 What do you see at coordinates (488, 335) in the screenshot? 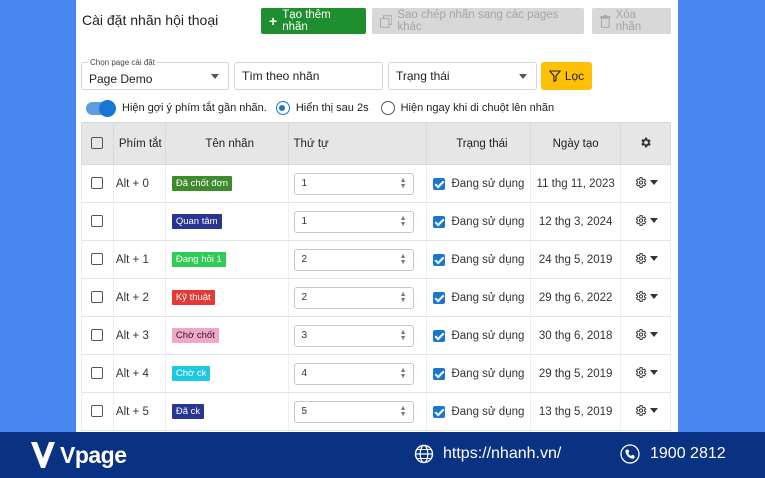
I see `status-label: Đang sử dụng` at bounding box center [488, 335].